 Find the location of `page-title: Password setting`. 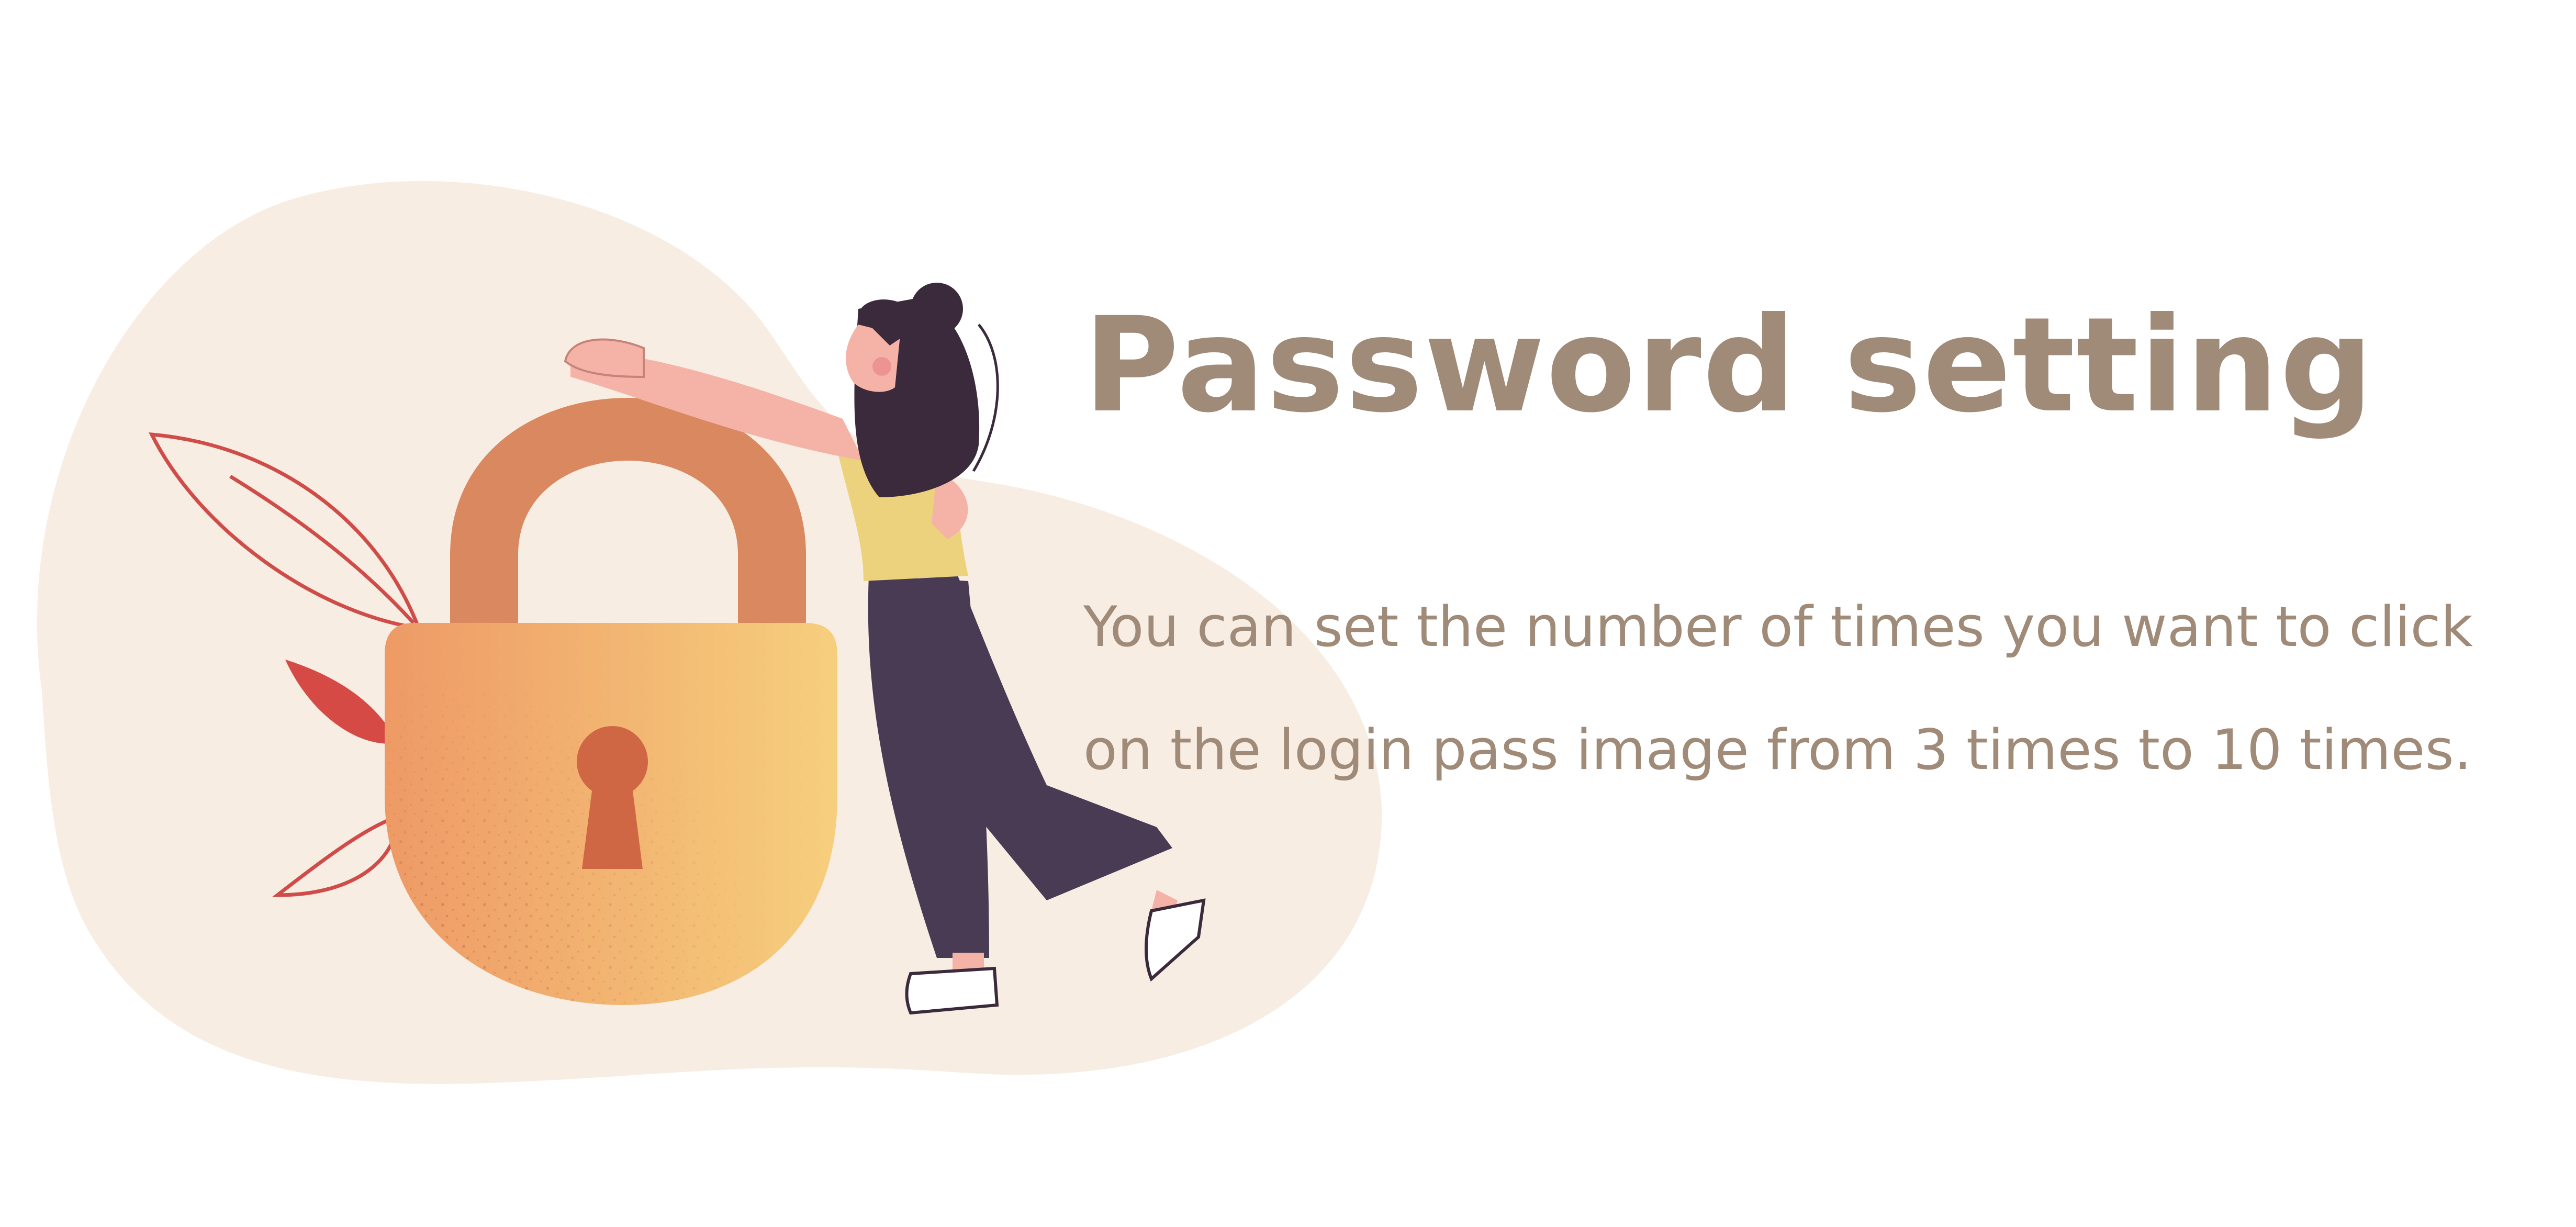

page-title: Password setting is located at coordinates (1729, 365).